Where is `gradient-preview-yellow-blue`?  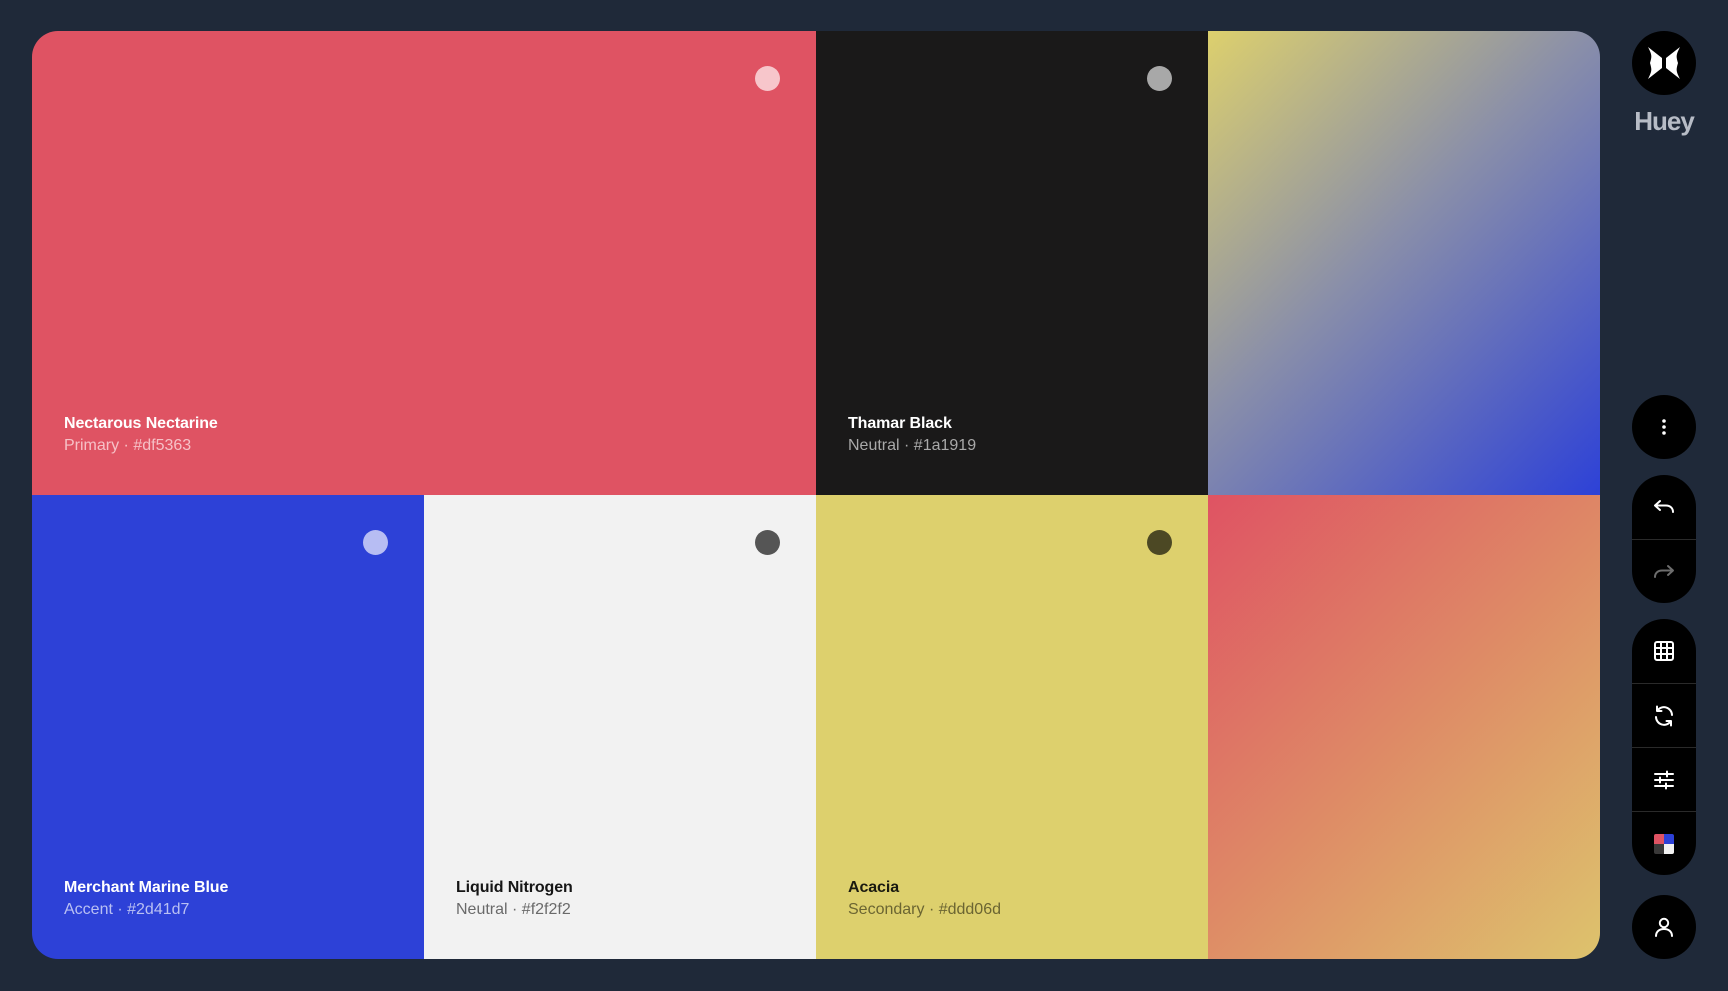 gradient-preview-yellow-blue is located at coordinates (1404, 263).